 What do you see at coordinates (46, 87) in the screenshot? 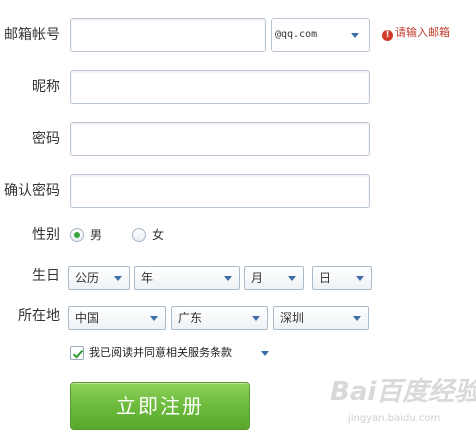
I see `nickname-label: 昵称` at bounding box center [46, 87].